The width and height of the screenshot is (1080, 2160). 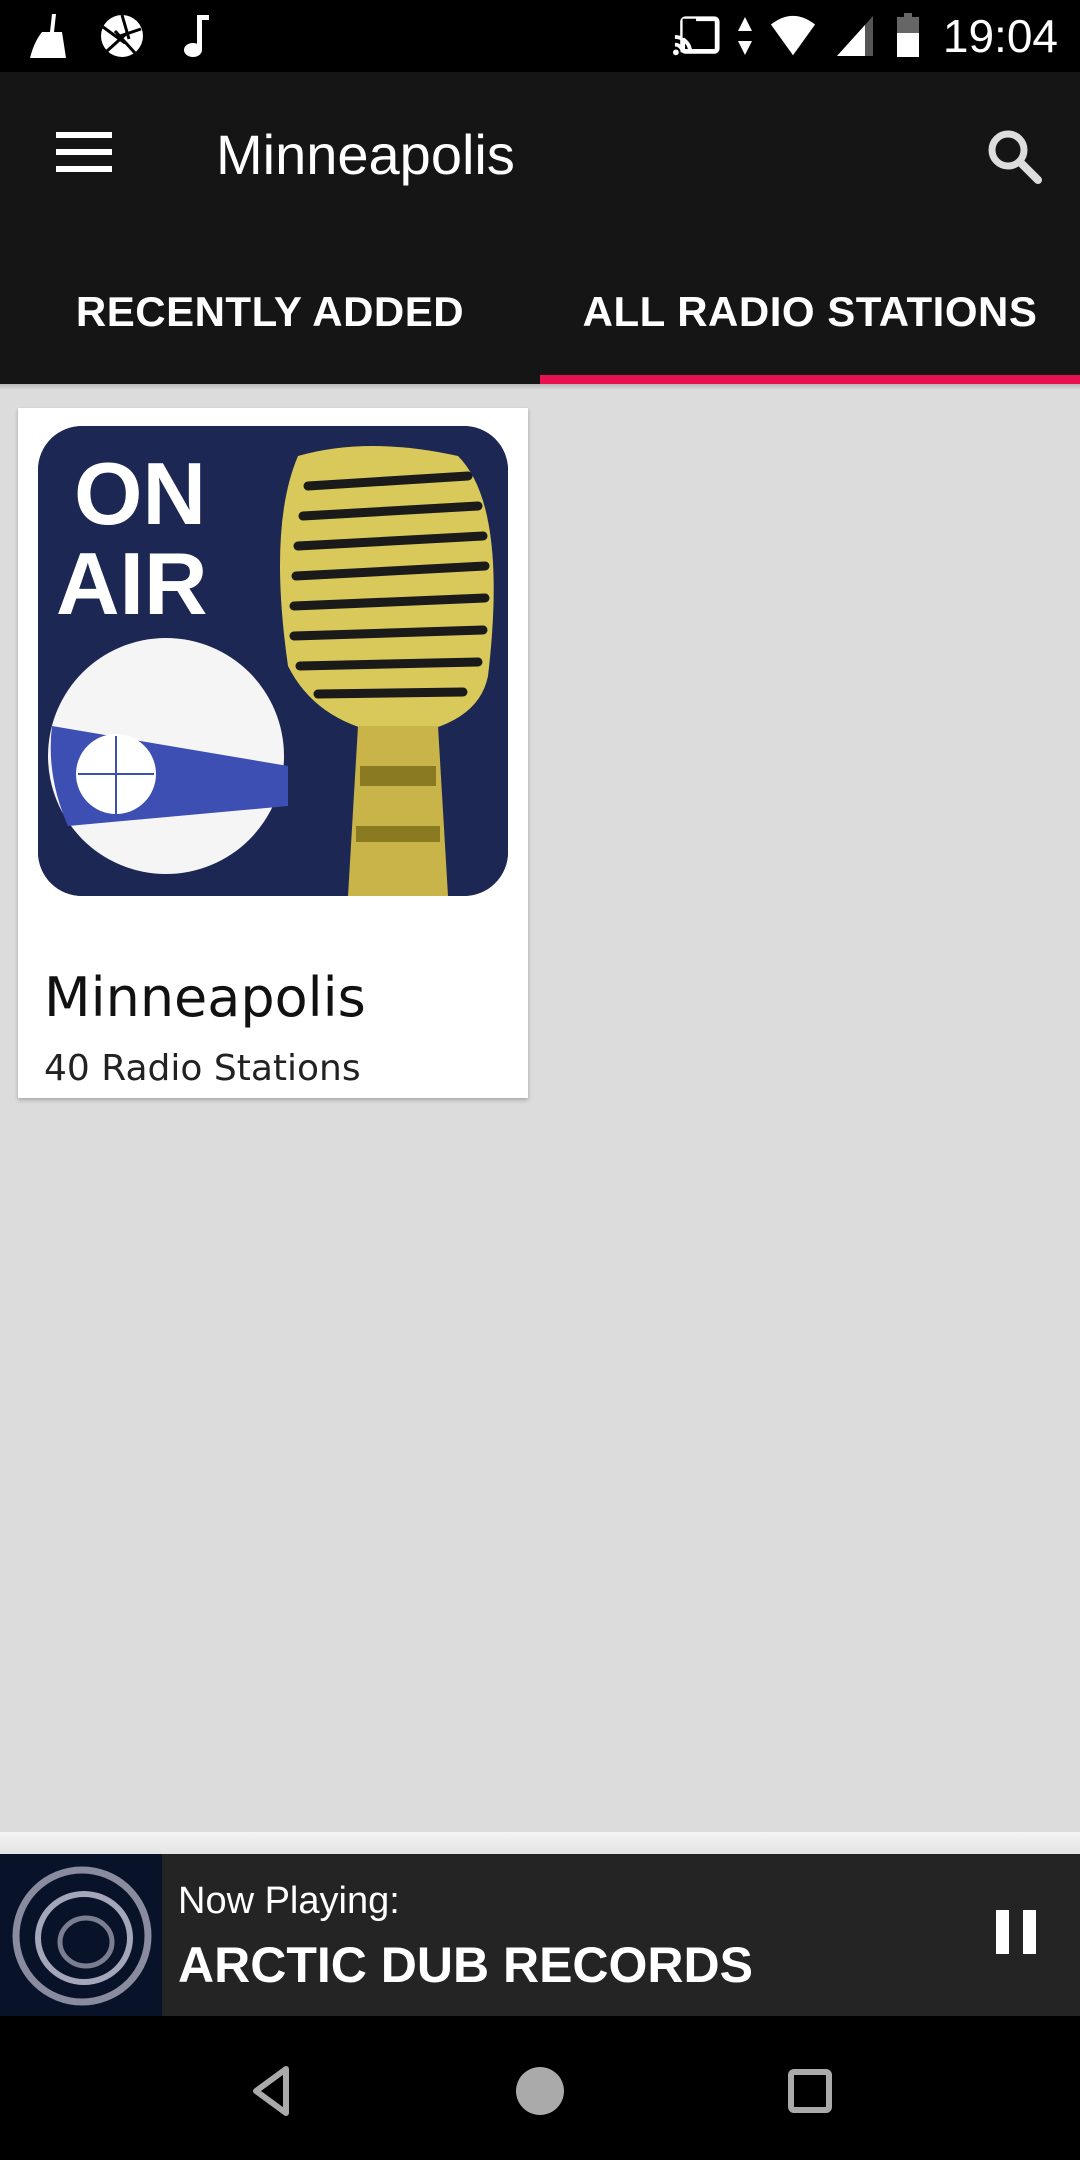 I want to click on air-text: AIR, so click(x=132, y=583).